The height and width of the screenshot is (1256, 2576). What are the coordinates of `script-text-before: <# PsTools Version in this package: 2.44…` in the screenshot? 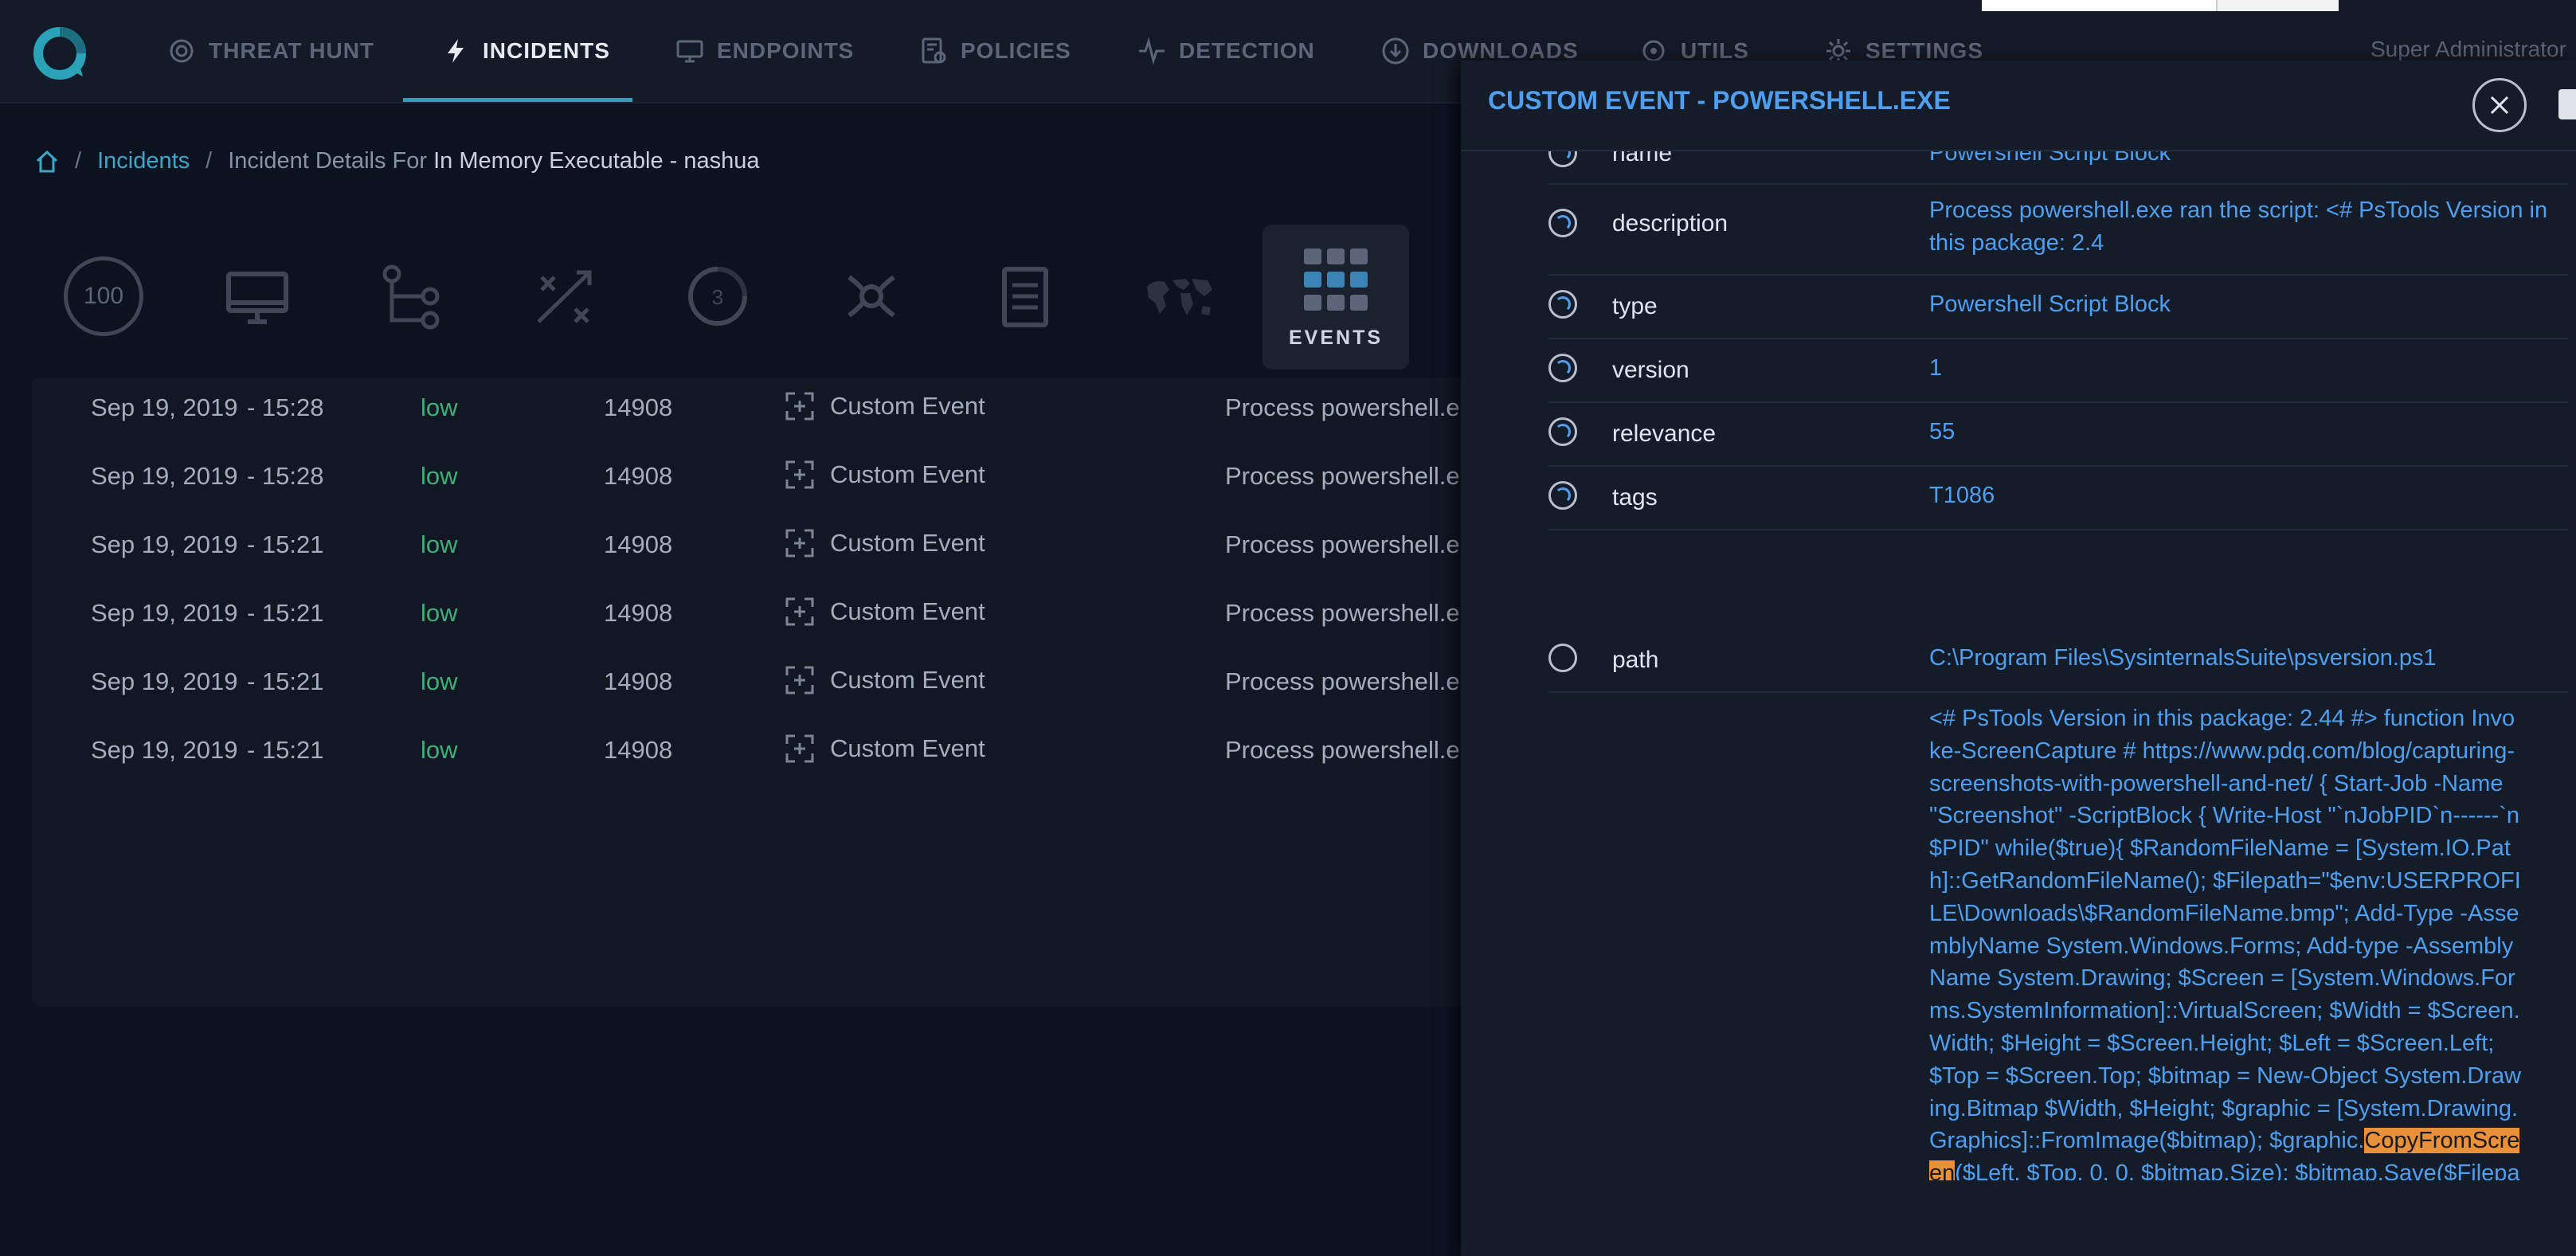 It's located at (2225, 930).